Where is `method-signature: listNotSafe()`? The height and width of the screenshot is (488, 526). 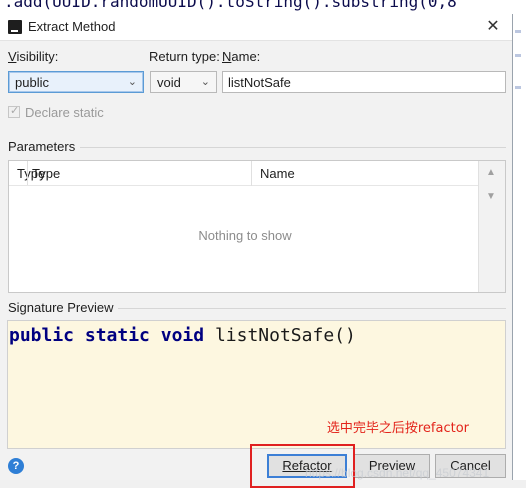
method-signature: listNotSafe() is located at coordinates (285, 335).